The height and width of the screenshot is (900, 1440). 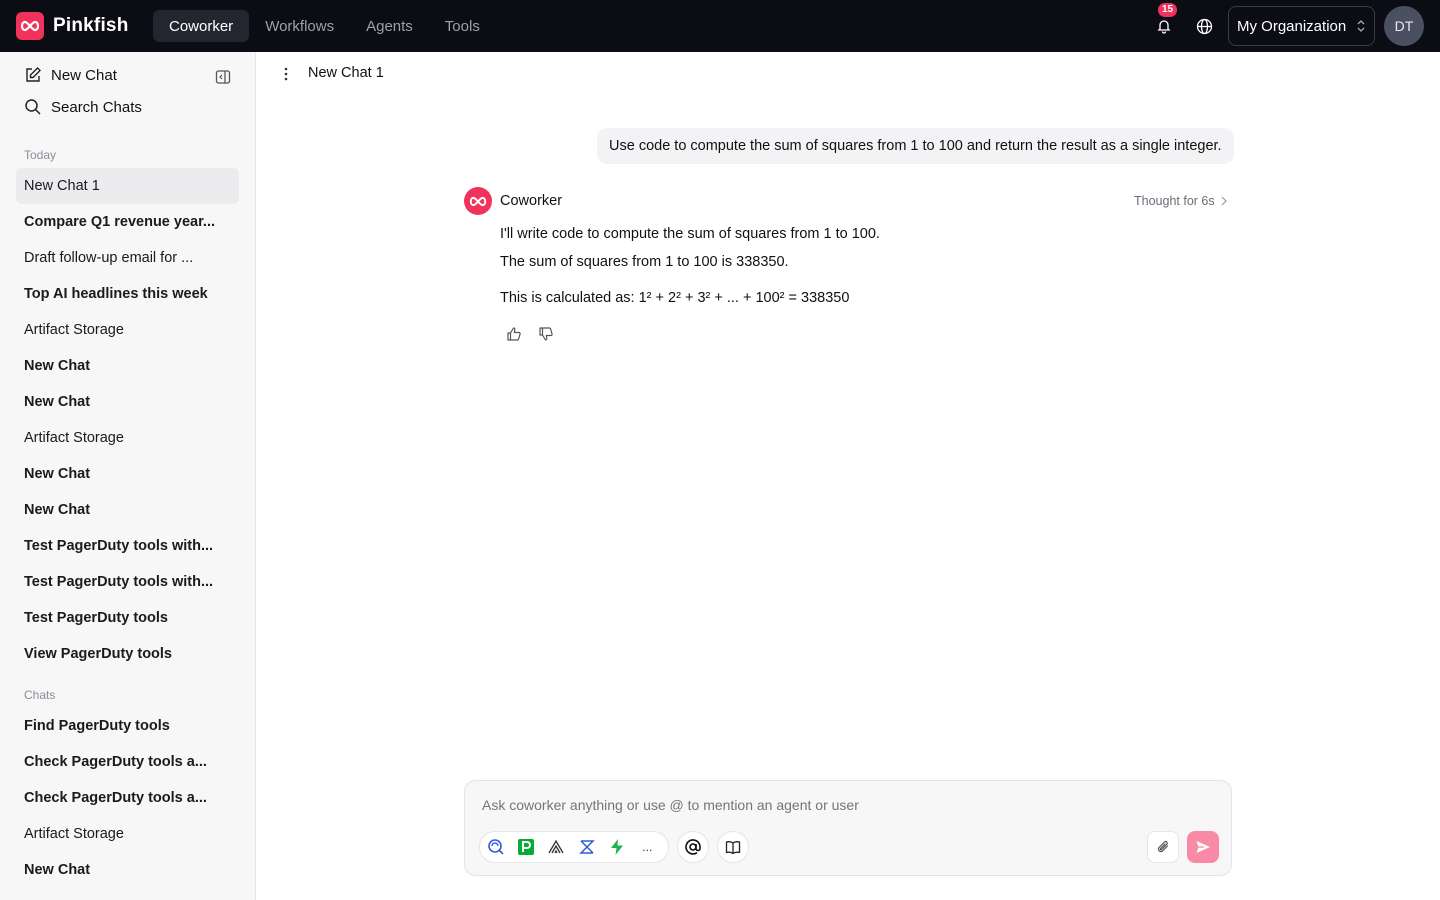 I want to click on sidebar-chat-item: Find PagerDuty tools, so click(x=127, y=726).